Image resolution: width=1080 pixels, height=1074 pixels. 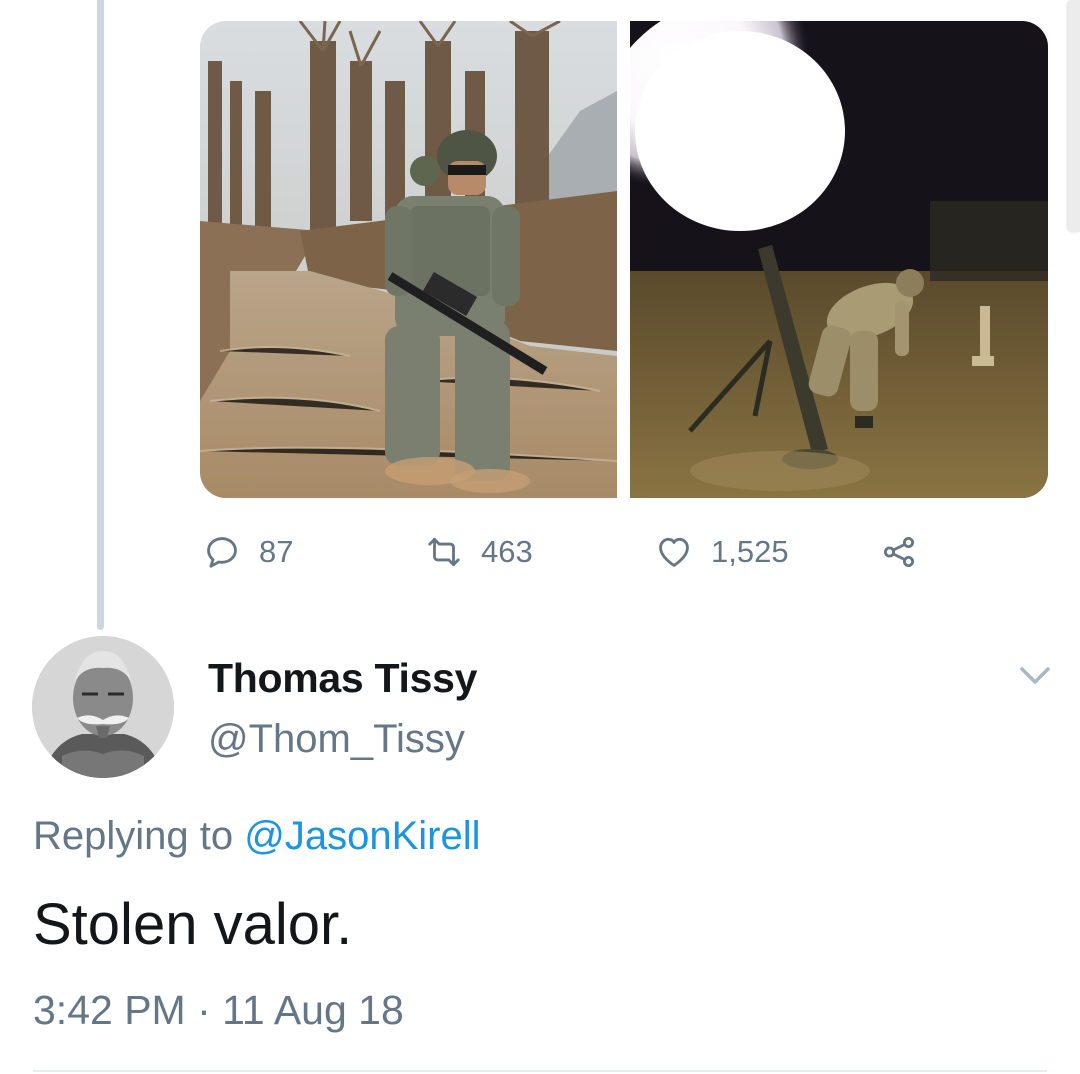 What do you see at coordinates (342, 678) in the screenshot?
I see `display-name: Thomas Tissy` at bounding box center [342, 678].